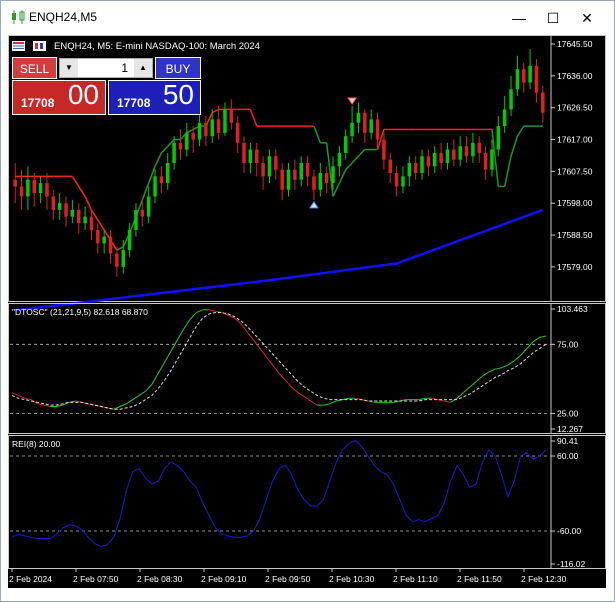 This screenshot has width=615, height=602. What do you see at coordinates (307, 17) in the screenshot?
I see `title-bar: ENQH24,M5 — ☐ ✕` at bounding box center [307, 17].